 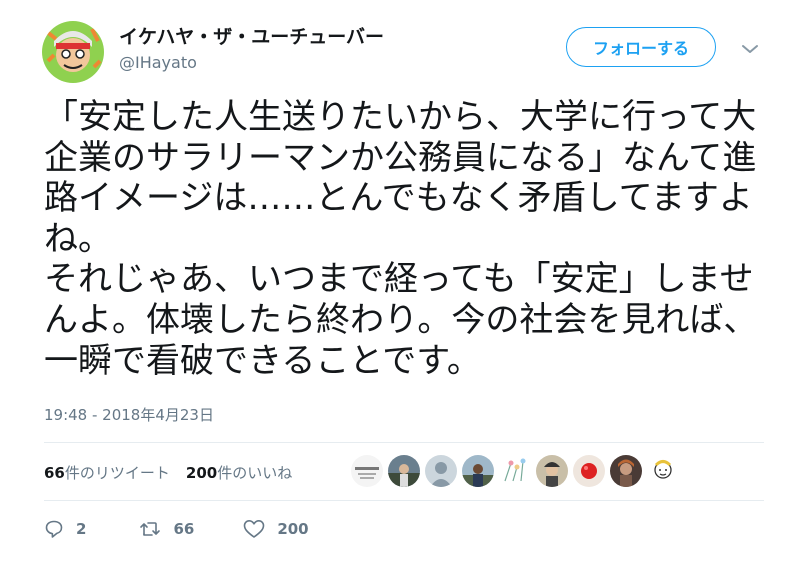 I want to click on chevron-down-icon, so click(x=750, y=46).